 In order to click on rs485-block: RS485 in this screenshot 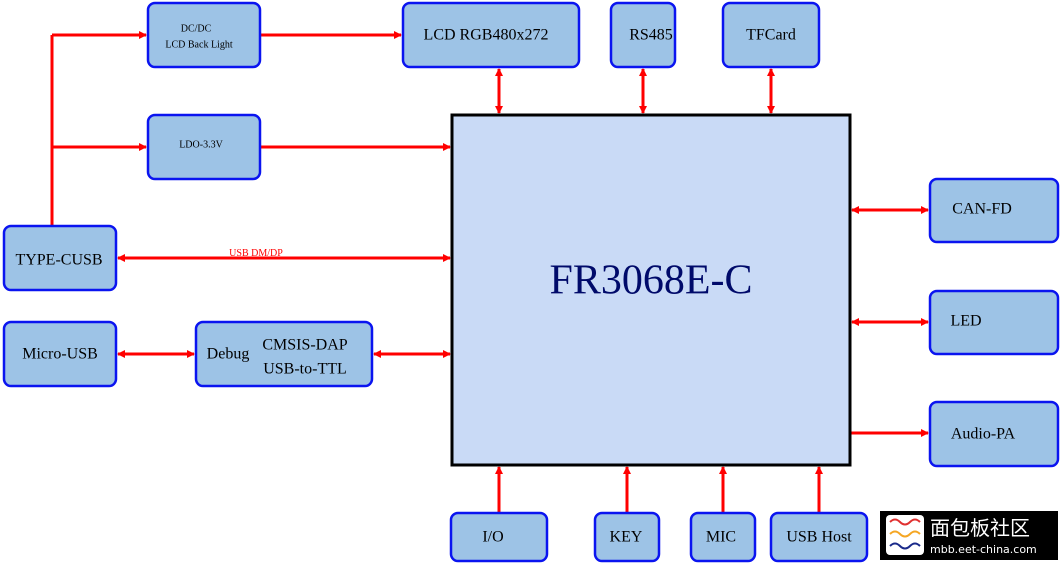, I will do `click(643, 35)`.